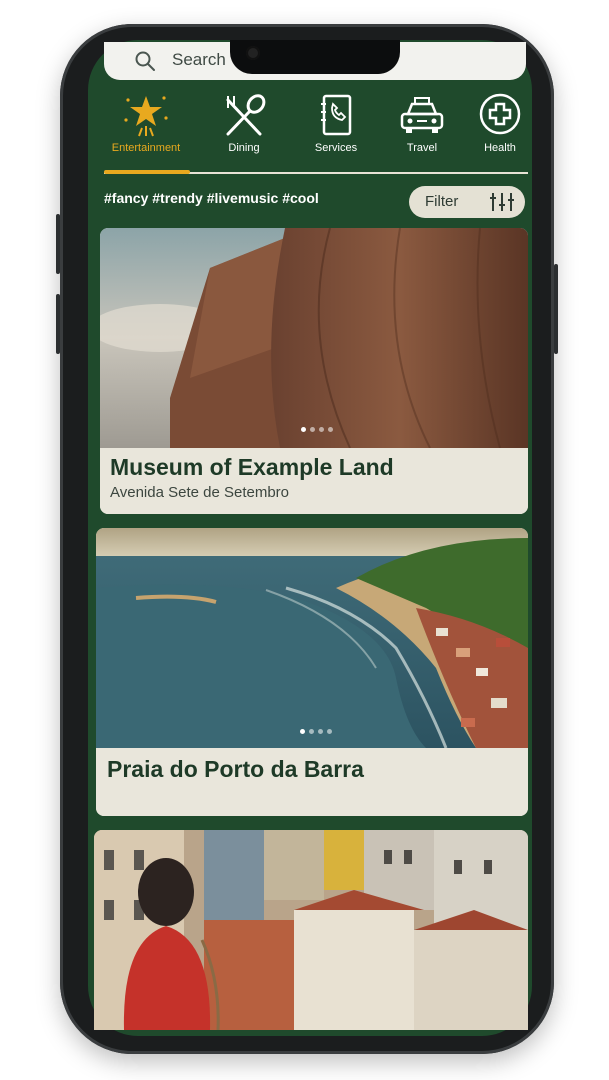  Describe the element at coordinates (147, 172) in the screenshot. I see `category-active-indicator` at that location.